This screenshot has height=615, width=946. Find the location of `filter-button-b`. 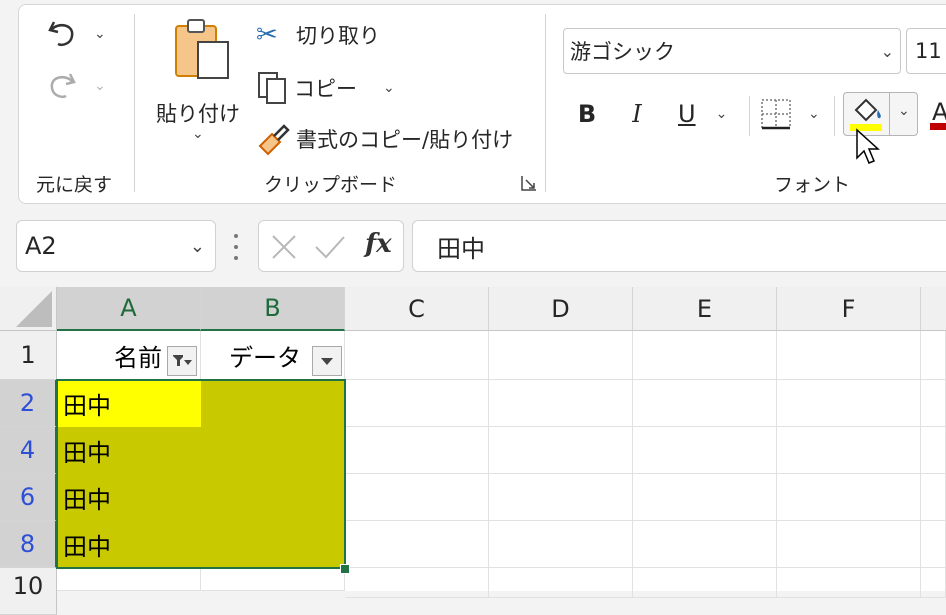

filter-button-b is located at coordinates (327, 361).